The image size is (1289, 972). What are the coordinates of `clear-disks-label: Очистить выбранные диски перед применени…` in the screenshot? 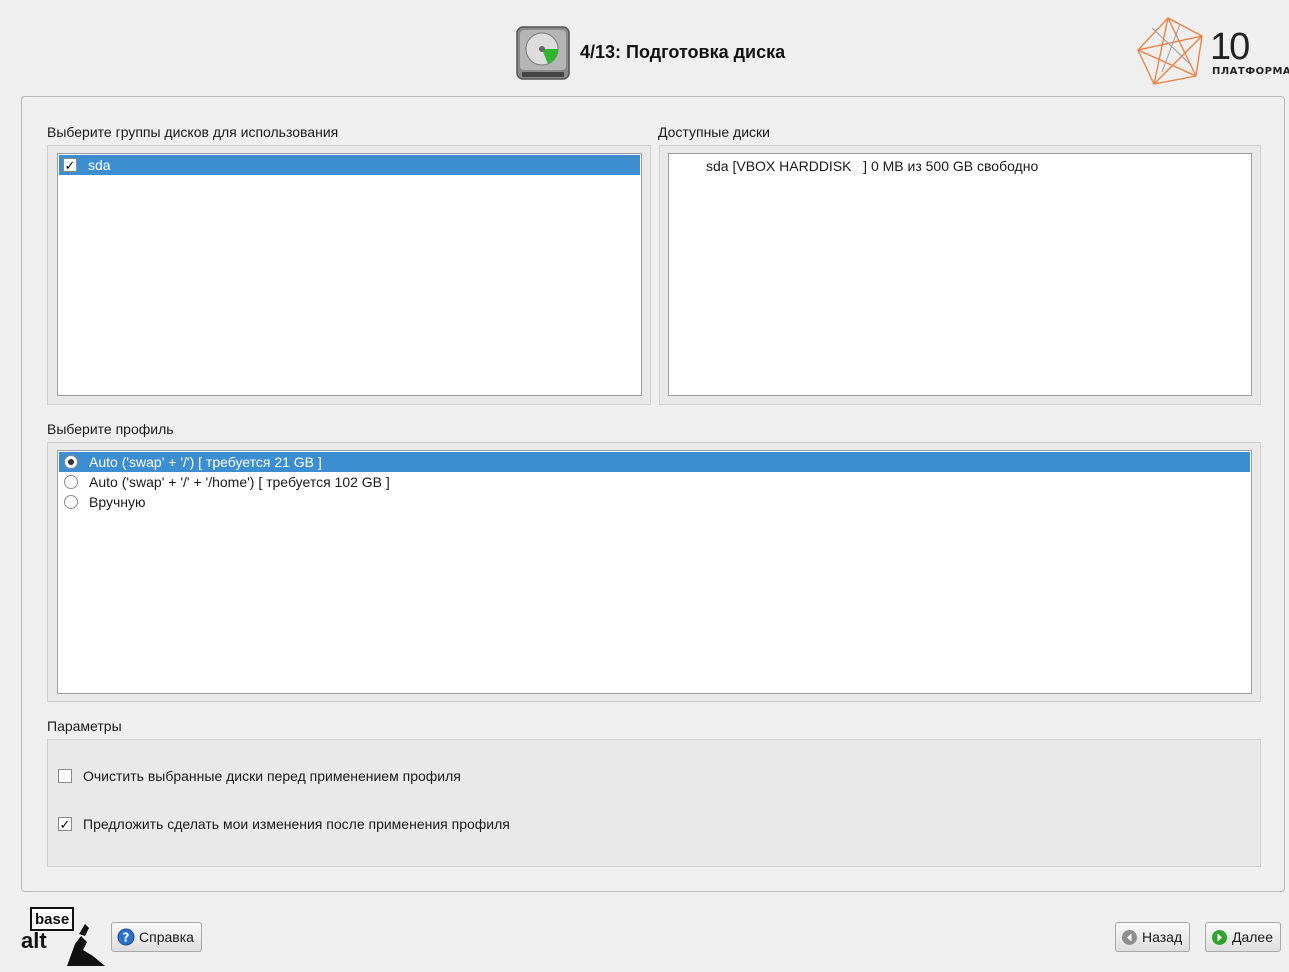 It's located at (272, 776).